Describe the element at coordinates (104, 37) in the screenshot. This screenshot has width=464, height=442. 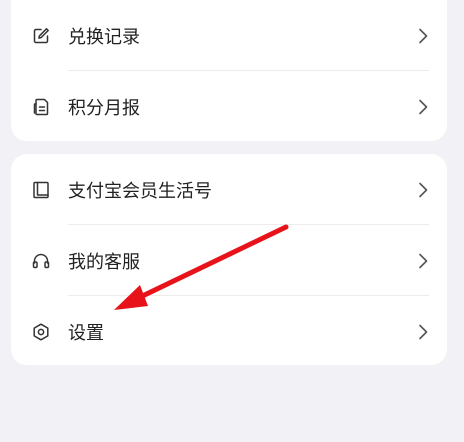
I see `menu-item-label: 兑换记录` at that location.